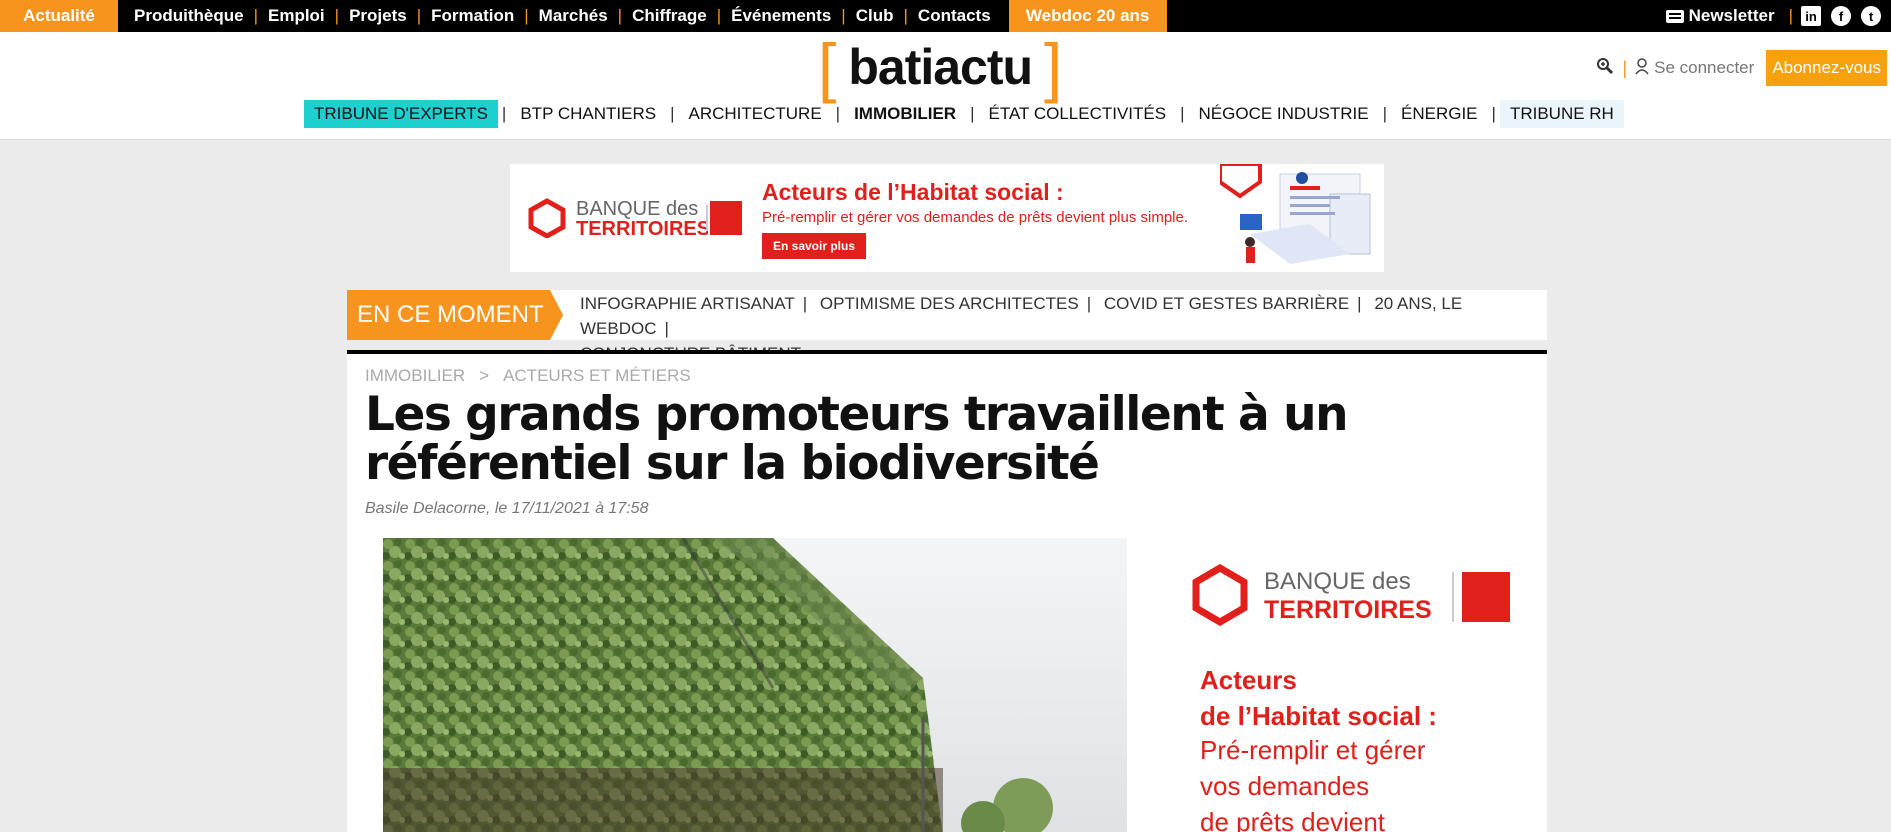 This screenshot has width=1891, height=832. Describe the element at coordinates (1313, 750) in the screenshot. I see `side-ad-text-line1: Pré-remplir et gérer` at that location.